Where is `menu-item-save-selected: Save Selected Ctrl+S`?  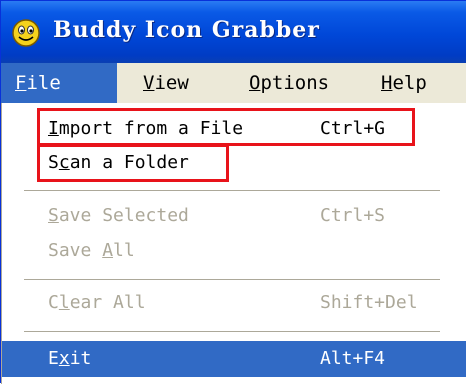
menu-item-save-selected: Save Selected Ctrl+S is located at coordinates (242, 216).